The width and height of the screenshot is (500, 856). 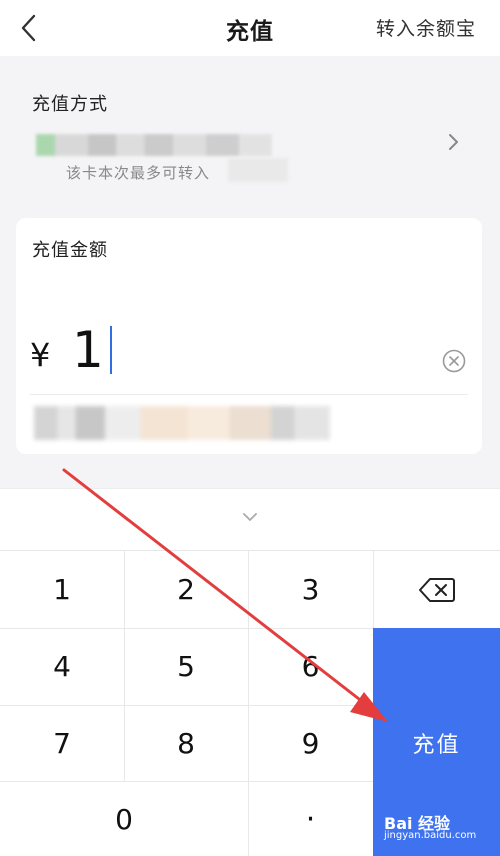 I want to click on key-9: 9, so click(x=310, y=743).